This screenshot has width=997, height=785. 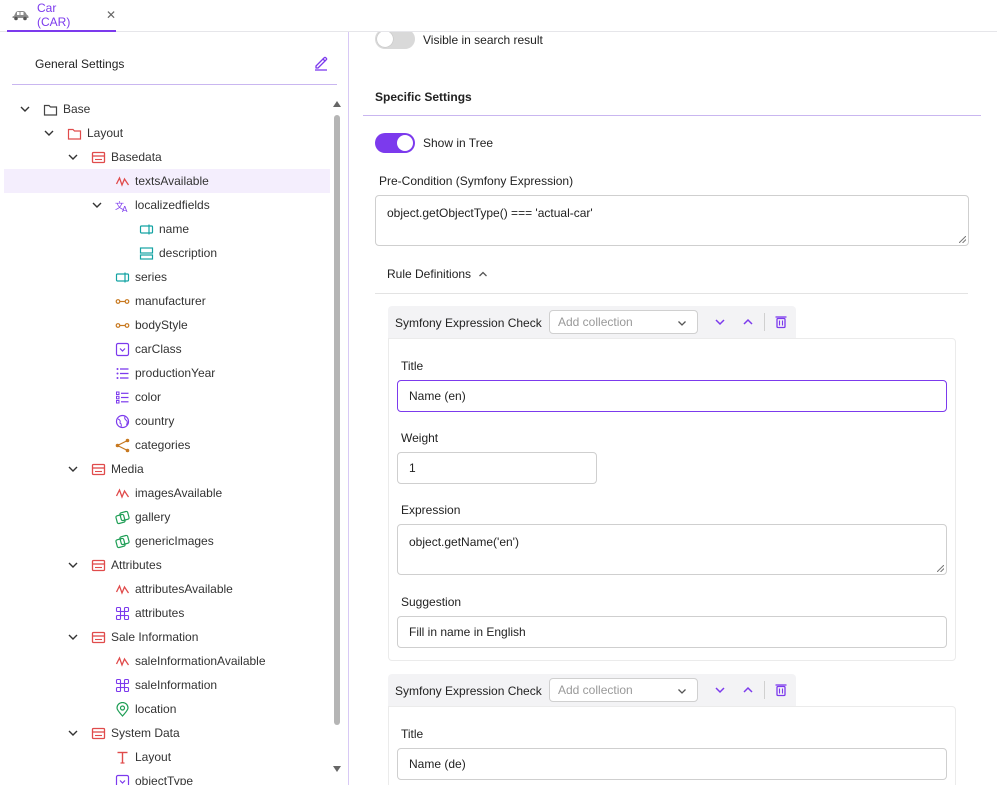 What do you see at coordinates (53, 15) in the screenshot?
I see `tab-label: Car (CAR)` at bounding box center [53, 15].